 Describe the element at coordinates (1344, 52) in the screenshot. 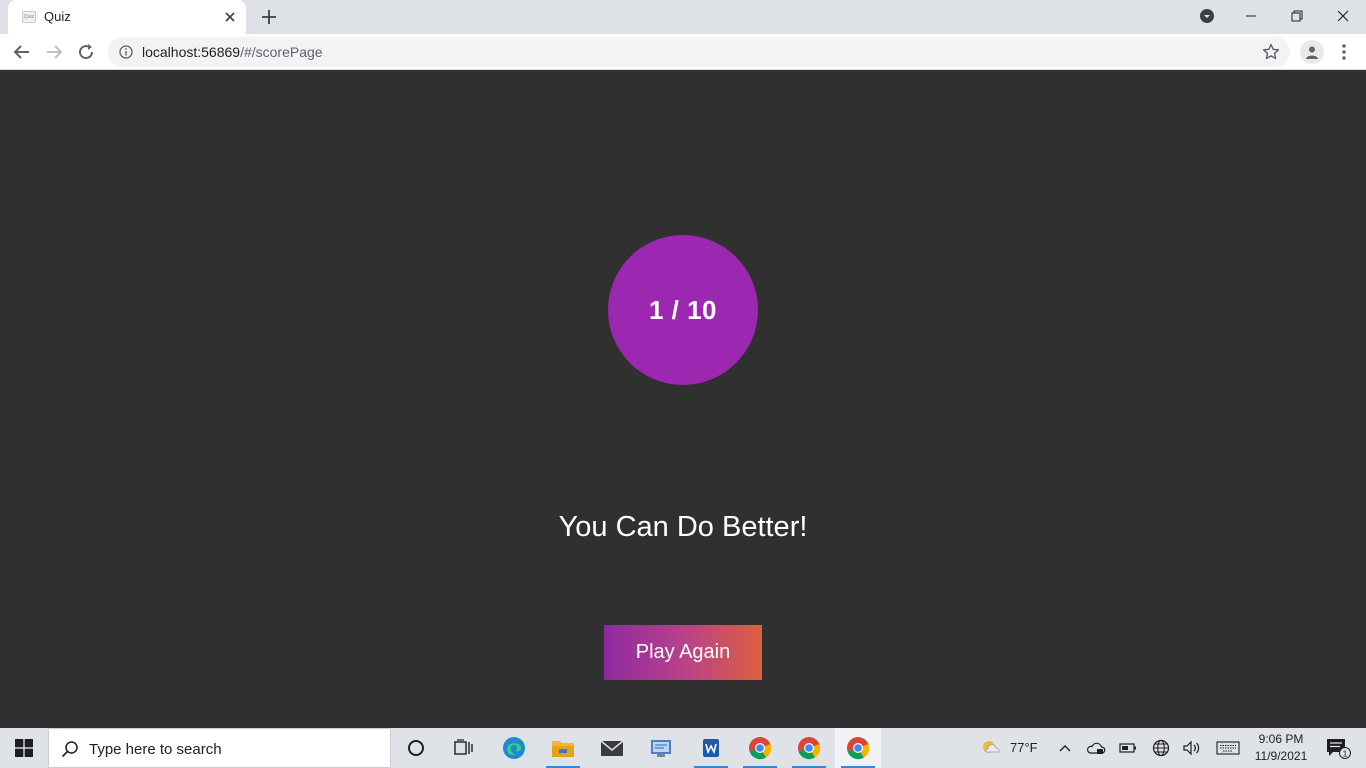

I see `browser-menu-icon` at that location.